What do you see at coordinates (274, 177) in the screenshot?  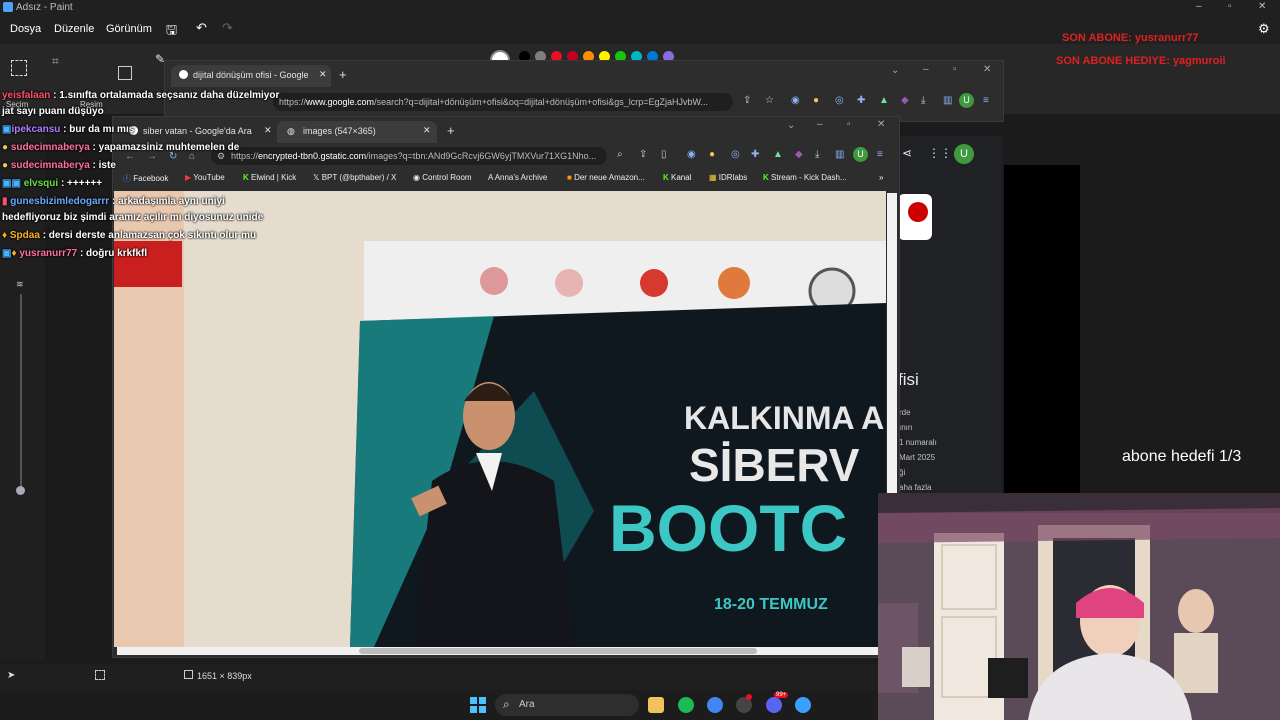 I see `bookmark-label: Elwind | Kick` at bounding box center [274, 177].